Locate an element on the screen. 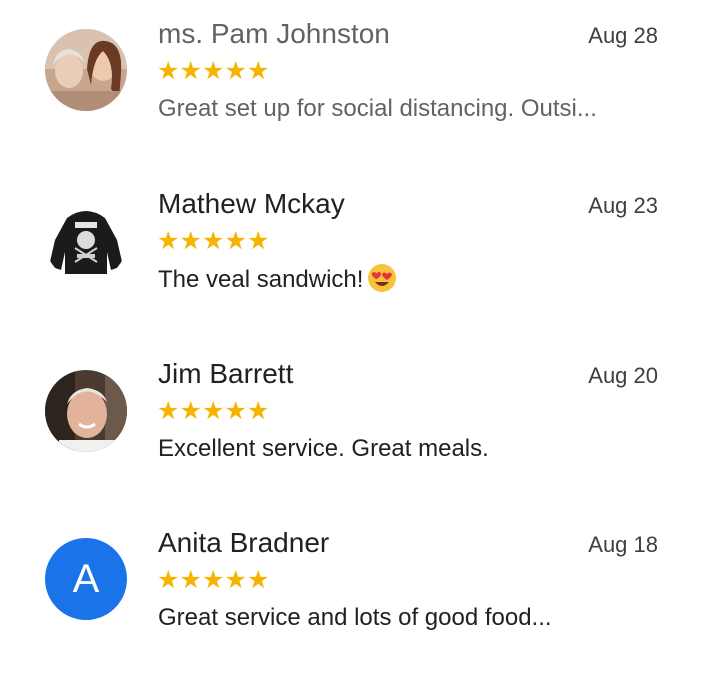  reviewer-name: ms. Pam Johnston is located at coordinates (274, 34).